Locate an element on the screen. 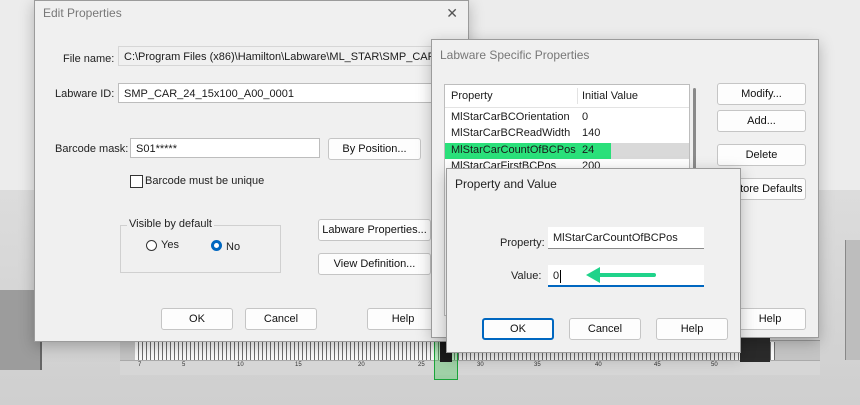 The width and height of the screenshot is (860, 405). pv-help-button: Help is located at coordinates (692, 329).